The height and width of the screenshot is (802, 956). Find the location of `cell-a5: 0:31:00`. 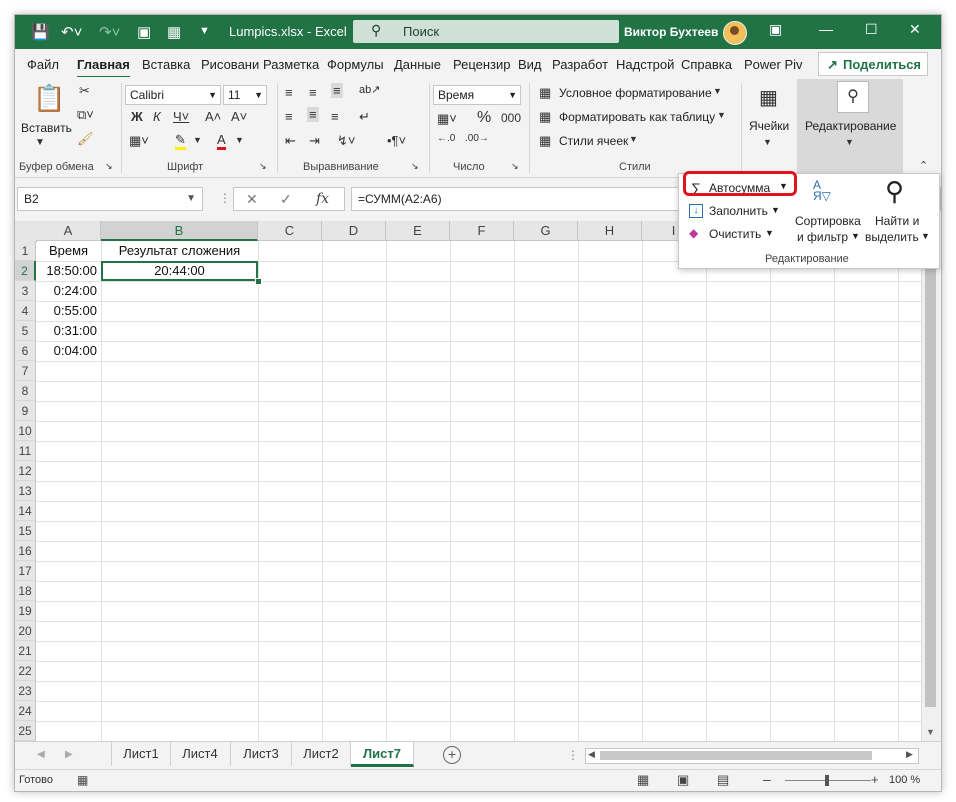

cell-a5: 0:31:00 is located at coordinates (68, 331).